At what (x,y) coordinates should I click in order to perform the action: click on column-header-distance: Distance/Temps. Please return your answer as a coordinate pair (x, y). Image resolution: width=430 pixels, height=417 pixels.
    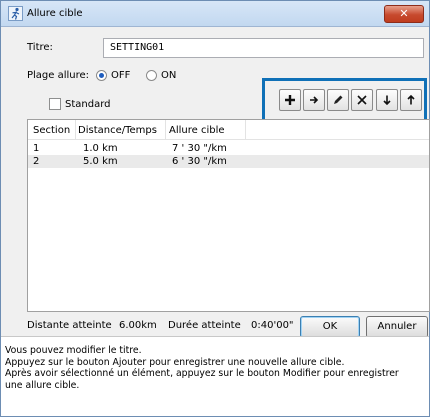
    Looking at the image, I should click on (117, 130).